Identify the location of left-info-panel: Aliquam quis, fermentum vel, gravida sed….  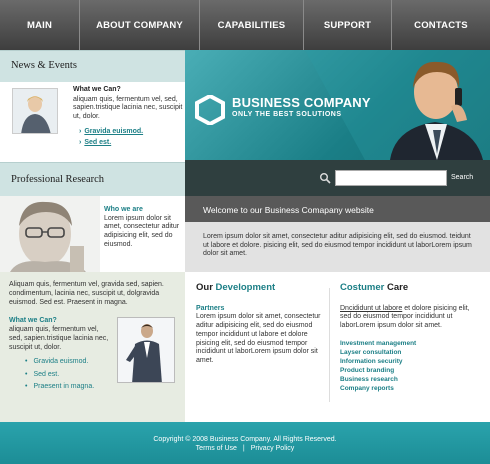
(92, 347).